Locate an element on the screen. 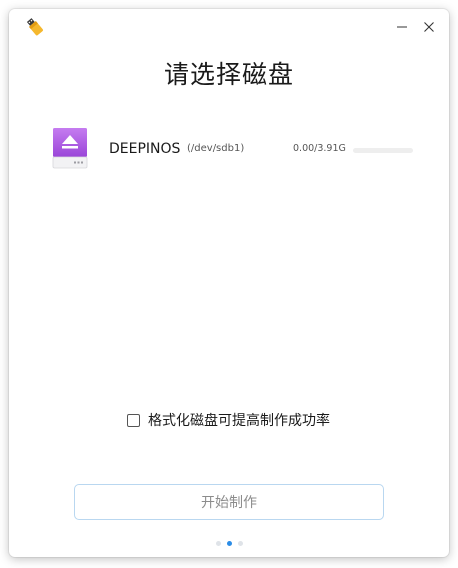 This screenshot has width=458, height=568. start-button: 开始制作 is located at coordinates (229, 502).